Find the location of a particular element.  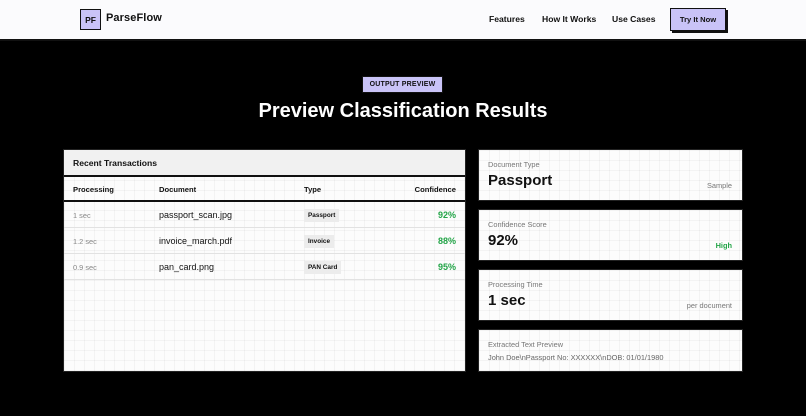

col-header-processing: Processing is located at coordinates (93, 189).